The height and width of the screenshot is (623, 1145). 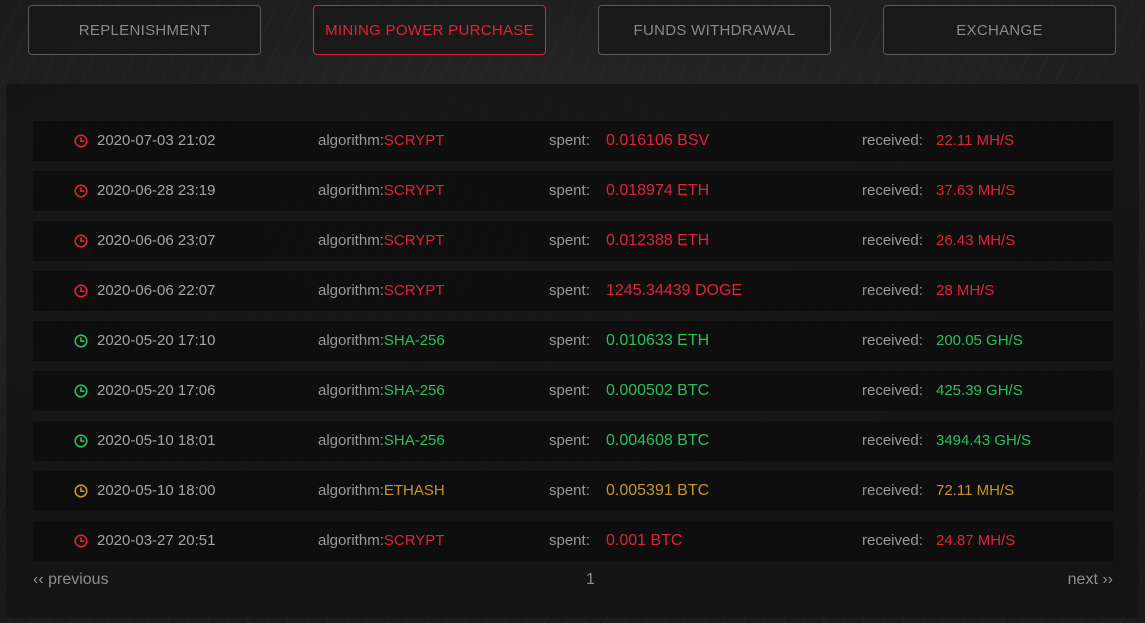 What do you see at coordinates (979, 340) in the screenshot?
I see `received-value: 200.05 GH/S` at bounding box center [979, 340].